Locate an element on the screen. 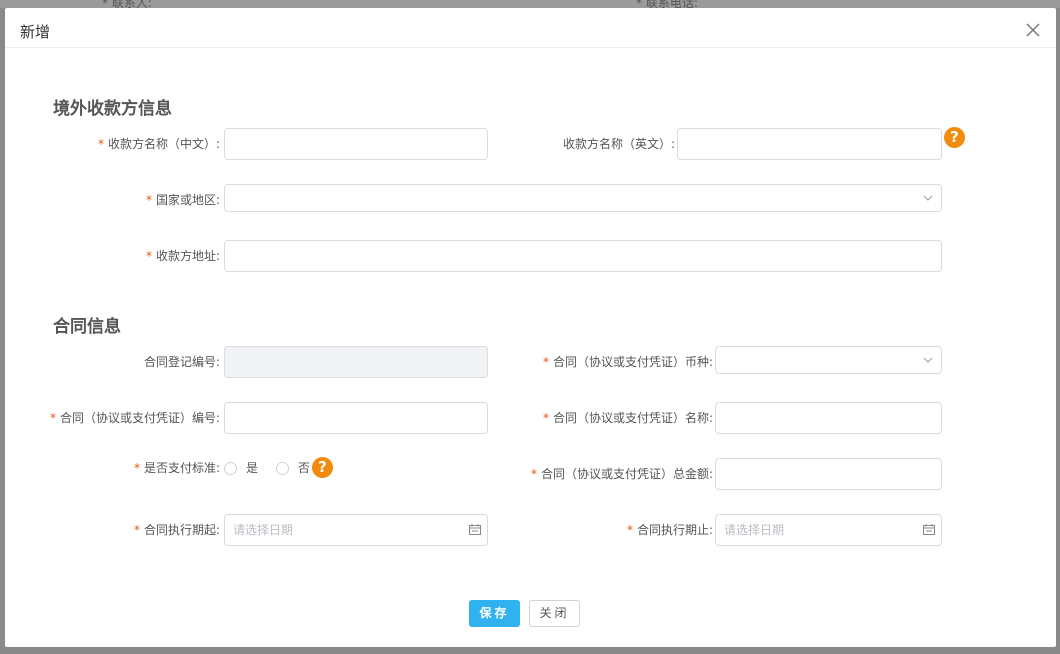 The width and height of the screenshot is (1060, 654). close-icon is located at coordinates (1033, 30).